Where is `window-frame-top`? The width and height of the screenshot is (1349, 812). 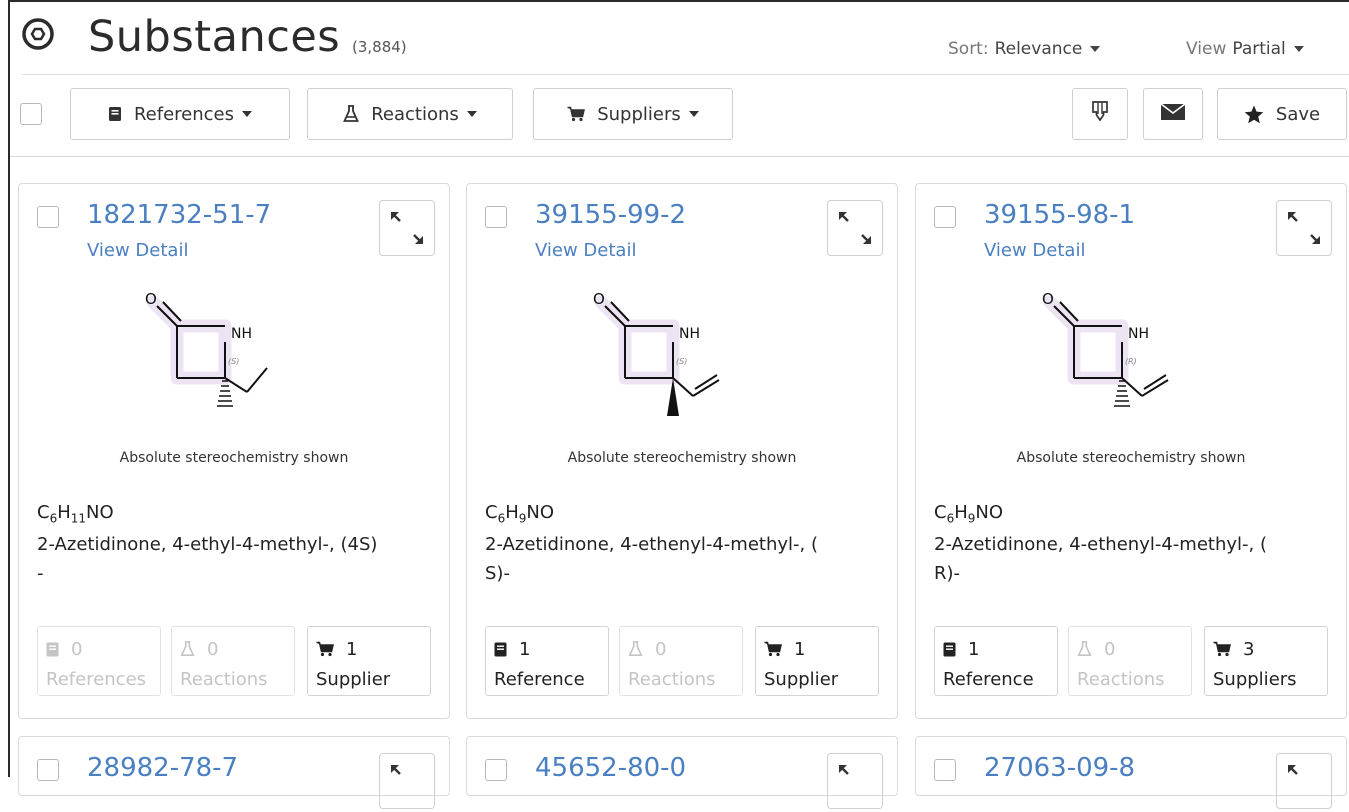 window-frame-top is located at coordinates (678, 1).